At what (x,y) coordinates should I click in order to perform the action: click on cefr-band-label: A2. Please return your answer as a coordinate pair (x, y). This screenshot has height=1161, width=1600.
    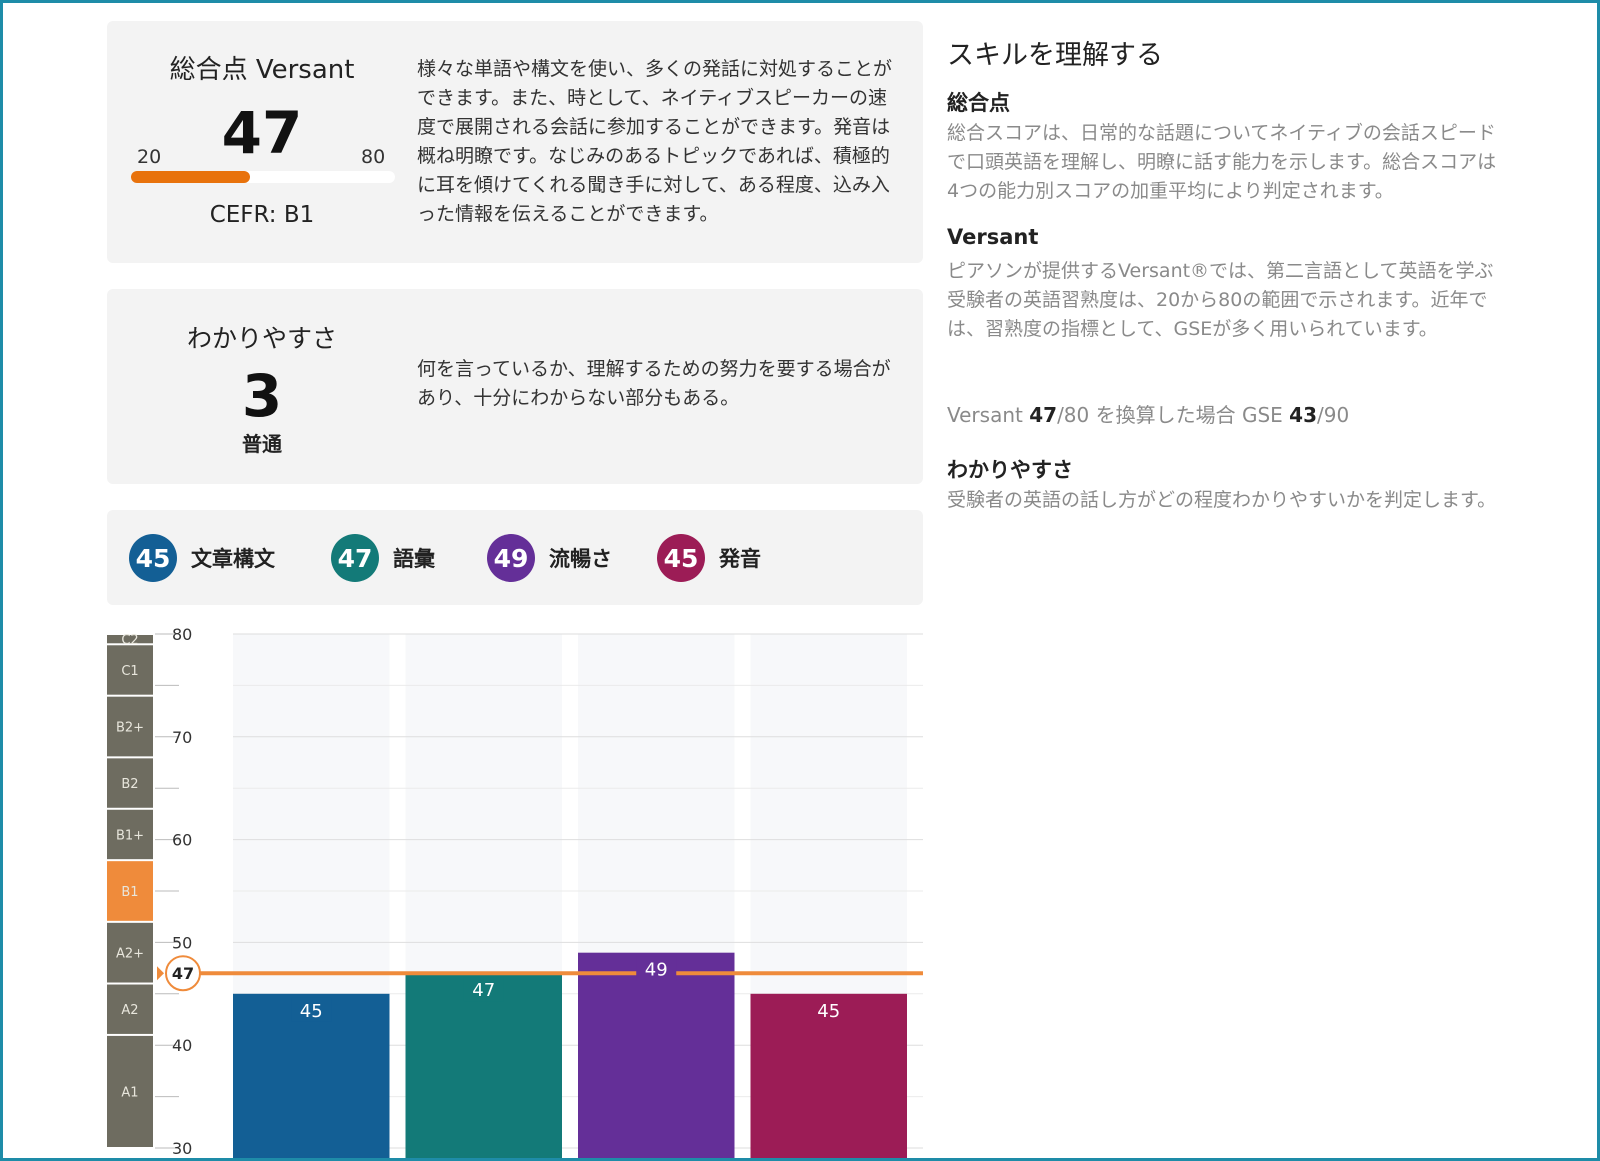
    Looking at the image, I should click on (129, 1010).